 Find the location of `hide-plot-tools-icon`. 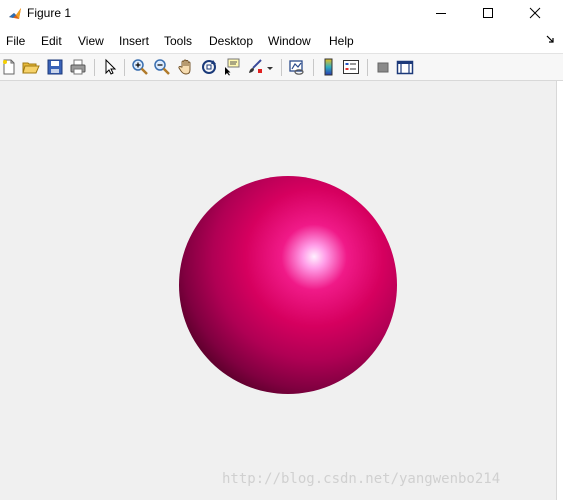

hide-plot-tools-icon is located at coordinates (383, 67).